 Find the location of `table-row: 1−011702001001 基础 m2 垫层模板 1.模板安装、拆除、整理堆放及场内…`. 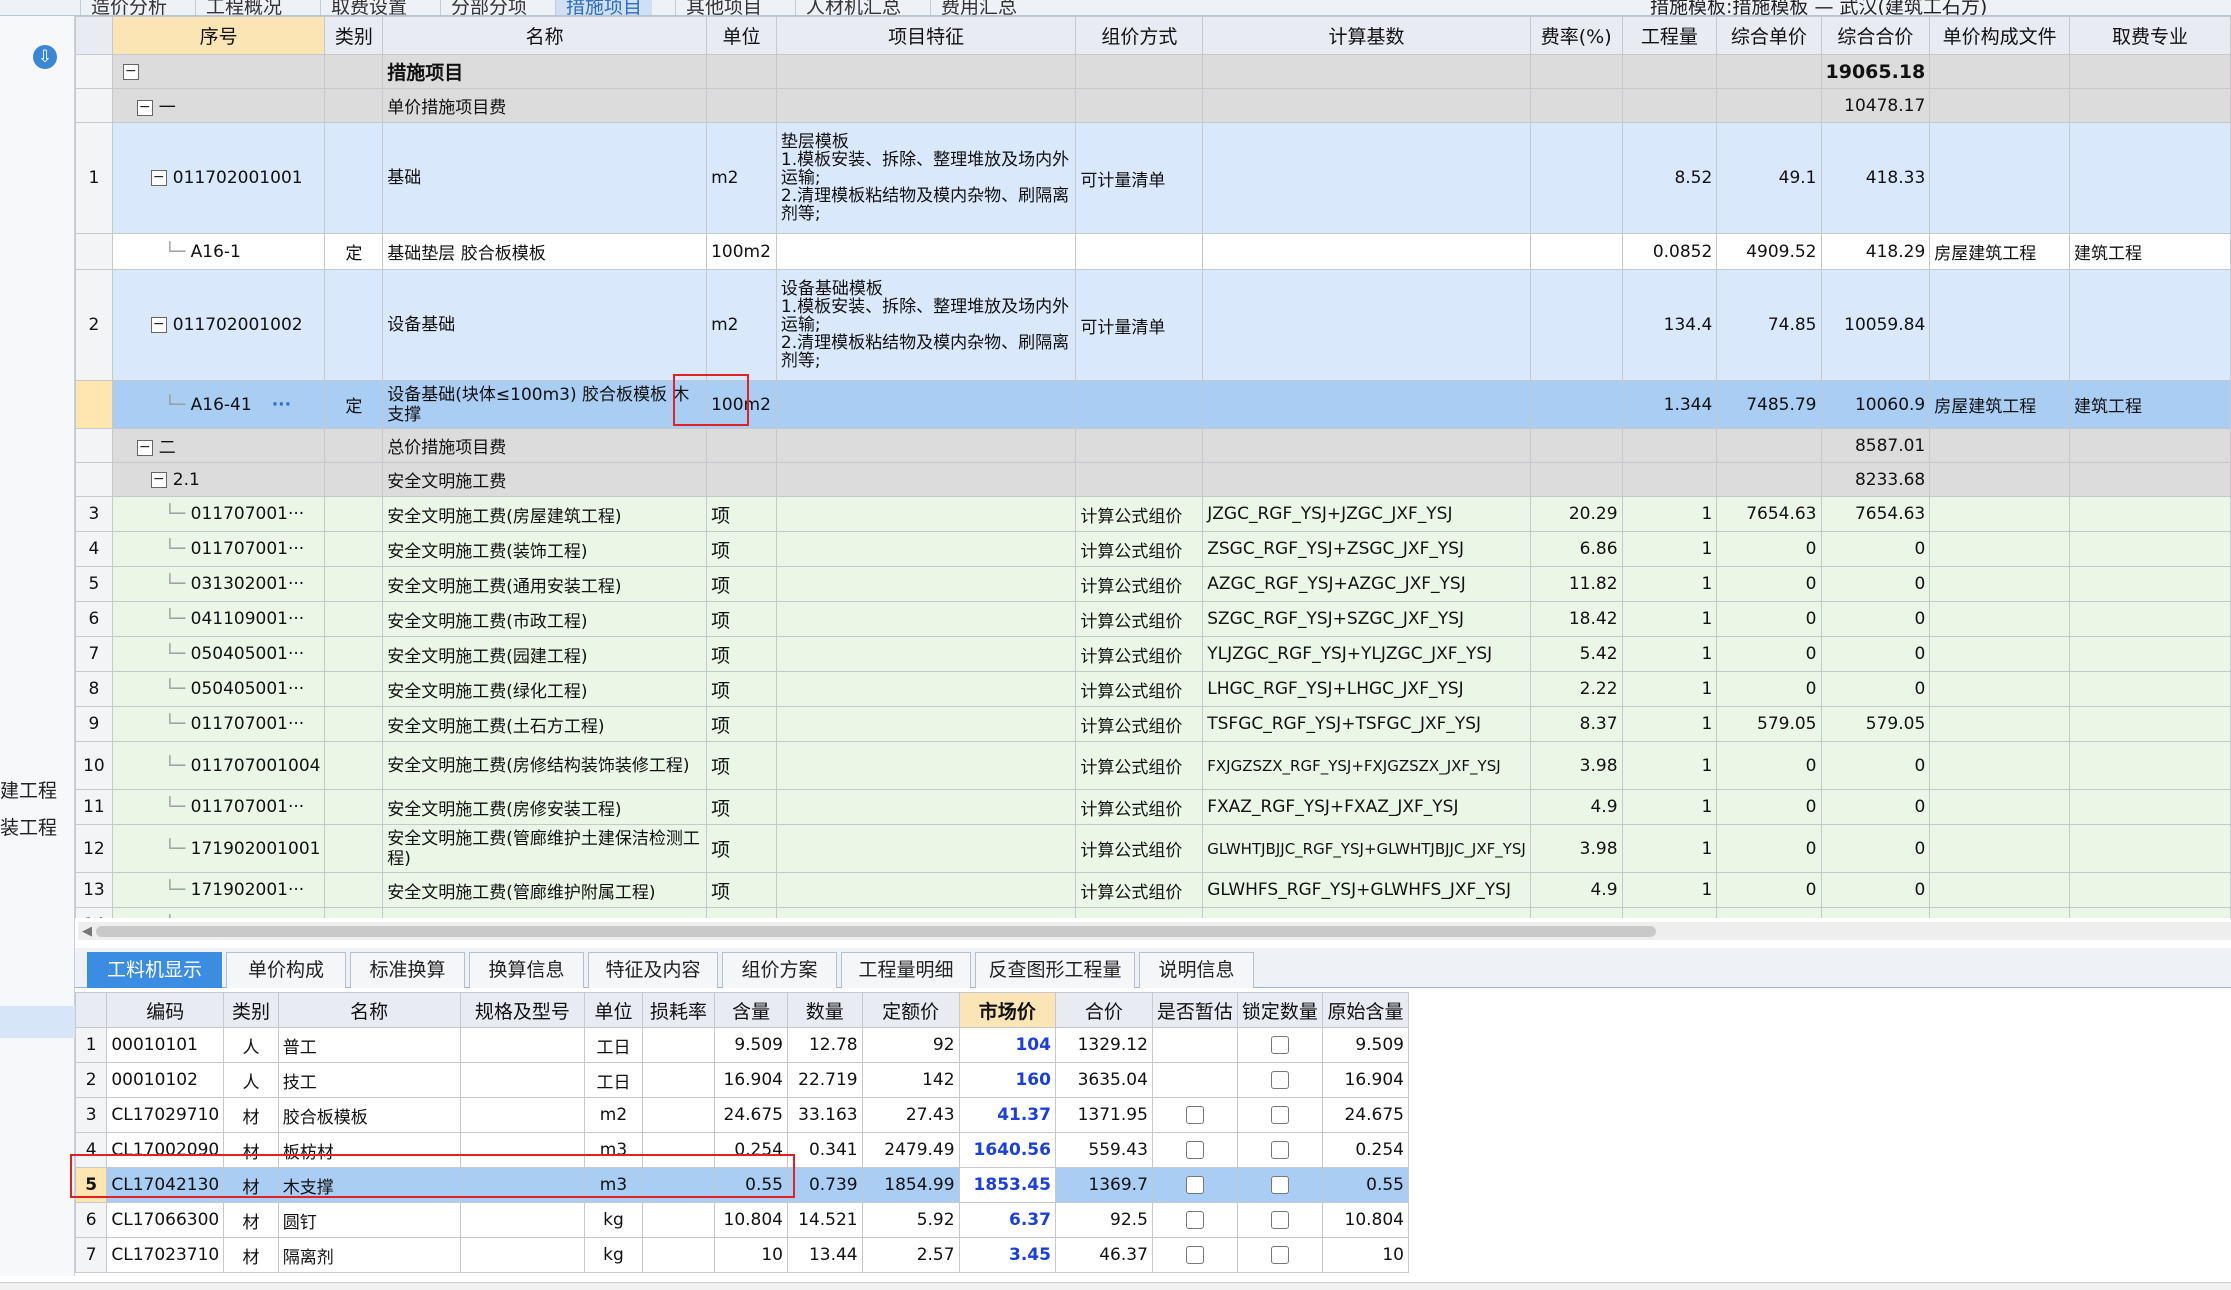

table-row: 1−011702001001 基础 m2 垫层模板 1.模板安装、拆除、整理堆放及场内… is located at coordinates (1153, 178).